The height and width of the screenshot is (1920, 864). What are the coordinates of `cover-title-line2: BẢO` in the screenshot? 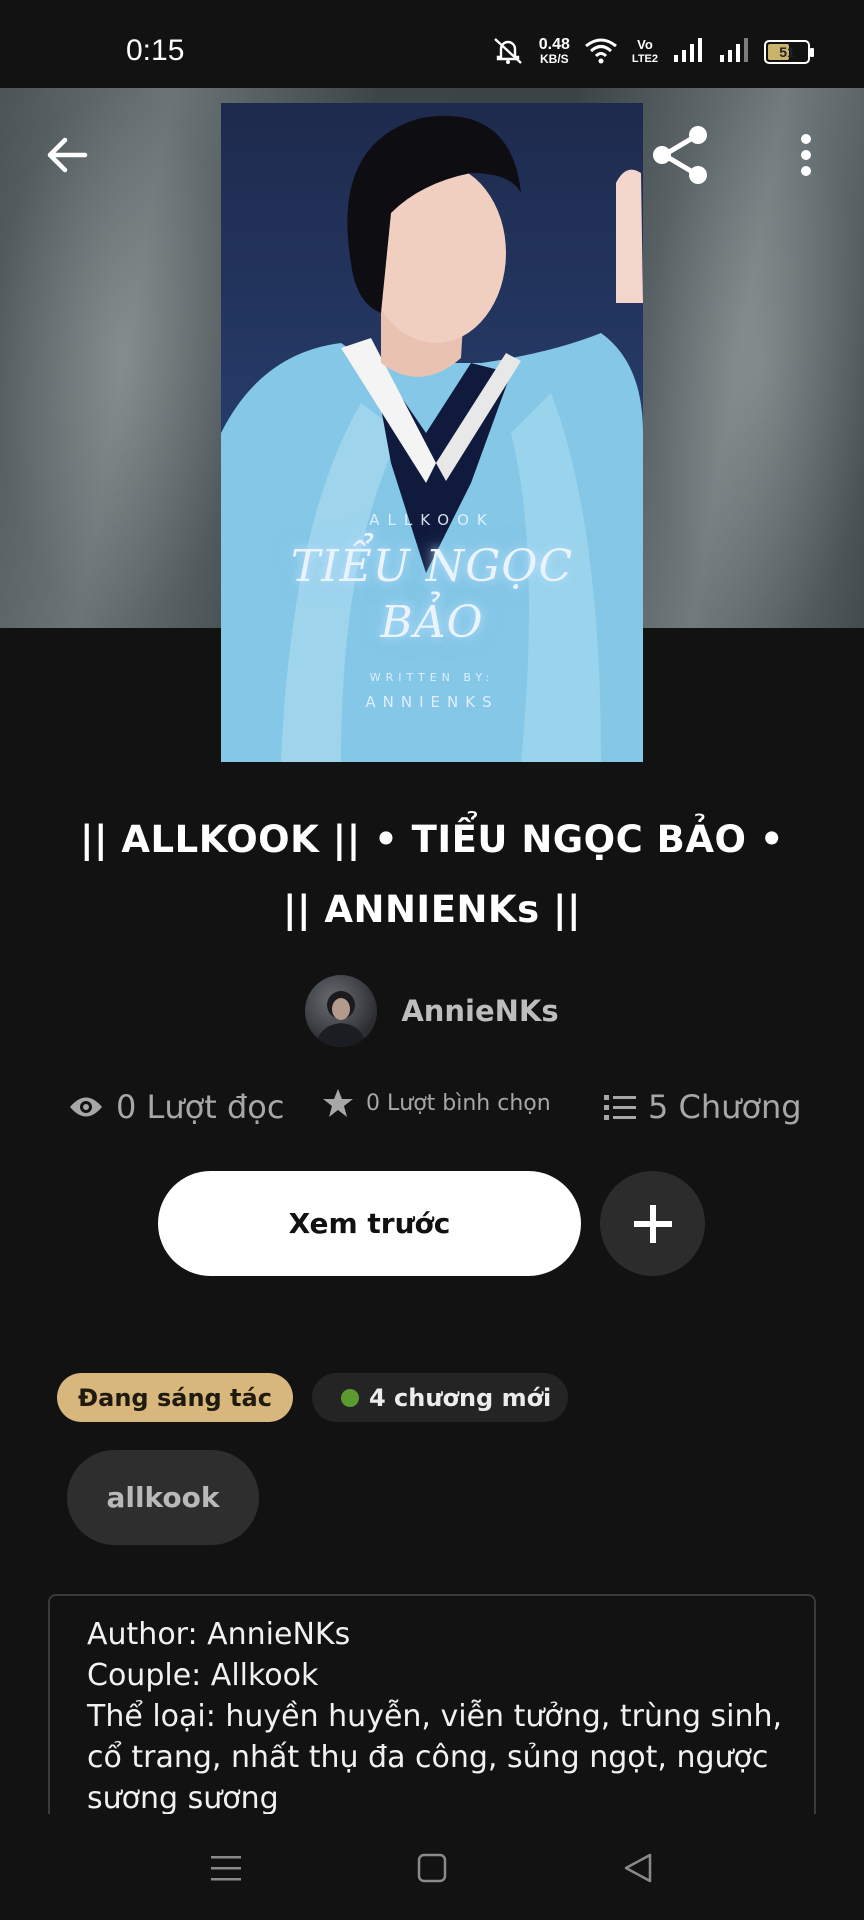 It's located at (432, 622).